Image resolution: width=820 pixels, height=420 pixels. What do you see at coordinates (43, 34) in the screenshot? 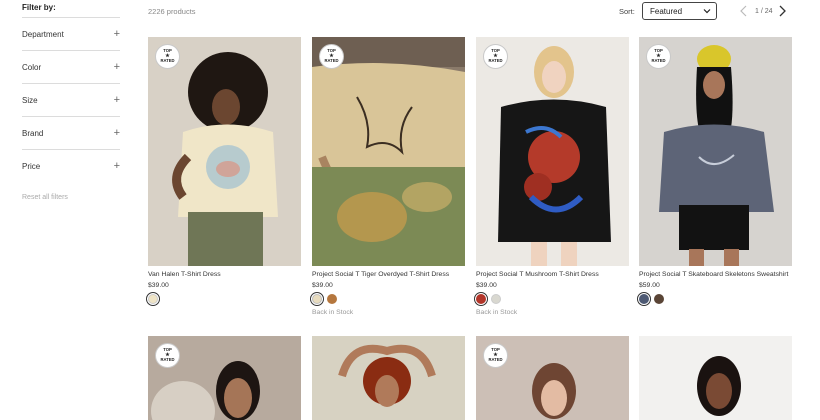
I see `filter-label: Department` at bounding box center [43, 34].